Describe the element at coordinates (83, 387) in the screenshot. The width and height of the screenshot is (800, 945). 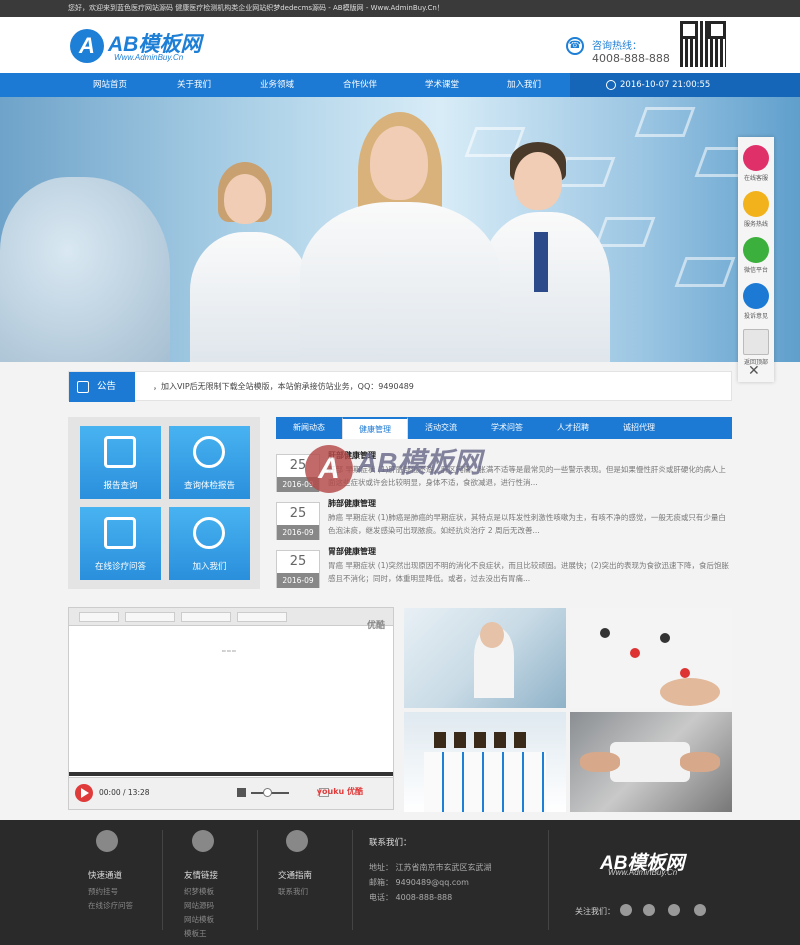
I see `speaker-icon` at that location.